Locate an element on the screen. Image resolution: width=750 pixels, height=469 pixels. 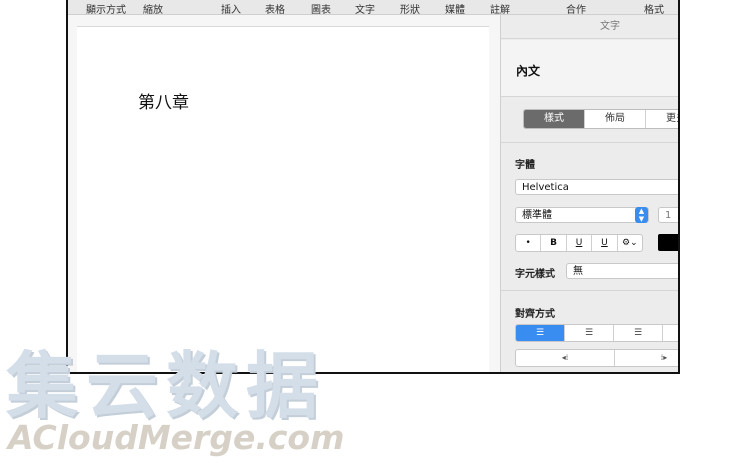
toolbar-comment: 註解 is located at coordinates (500, 8).